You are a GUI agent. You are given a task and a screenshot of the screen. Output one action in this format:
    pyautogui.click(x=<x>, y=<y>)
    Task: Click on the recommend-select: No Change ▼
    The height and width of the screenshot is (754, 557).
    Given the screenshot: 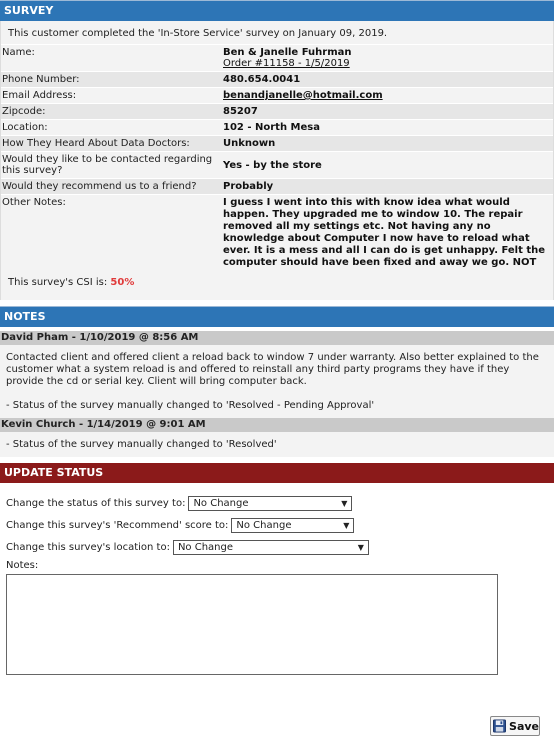 What is the action you would take?
    pyautogui.click(x=293, y=525)
    